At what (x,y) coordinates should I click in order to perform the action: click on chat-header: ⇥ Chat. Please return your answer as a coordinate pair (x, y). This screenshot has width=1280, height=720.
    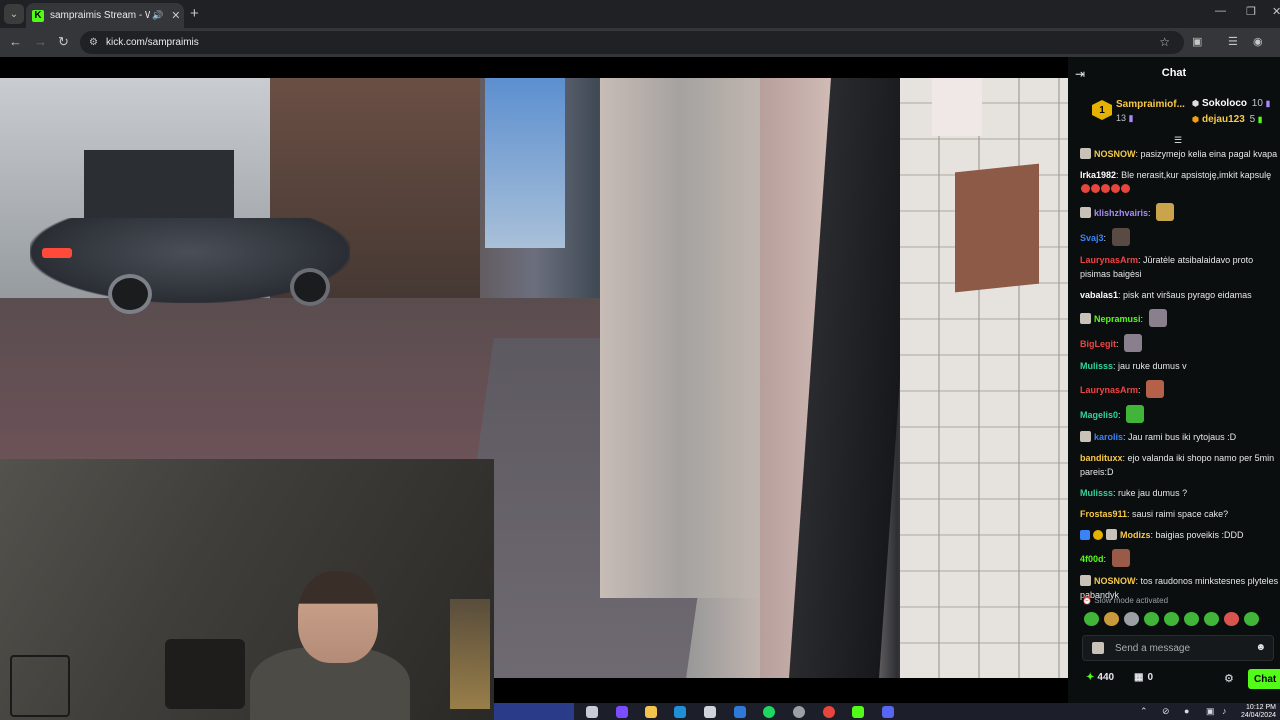
    Looking at the image, I should click on (1174, 74).